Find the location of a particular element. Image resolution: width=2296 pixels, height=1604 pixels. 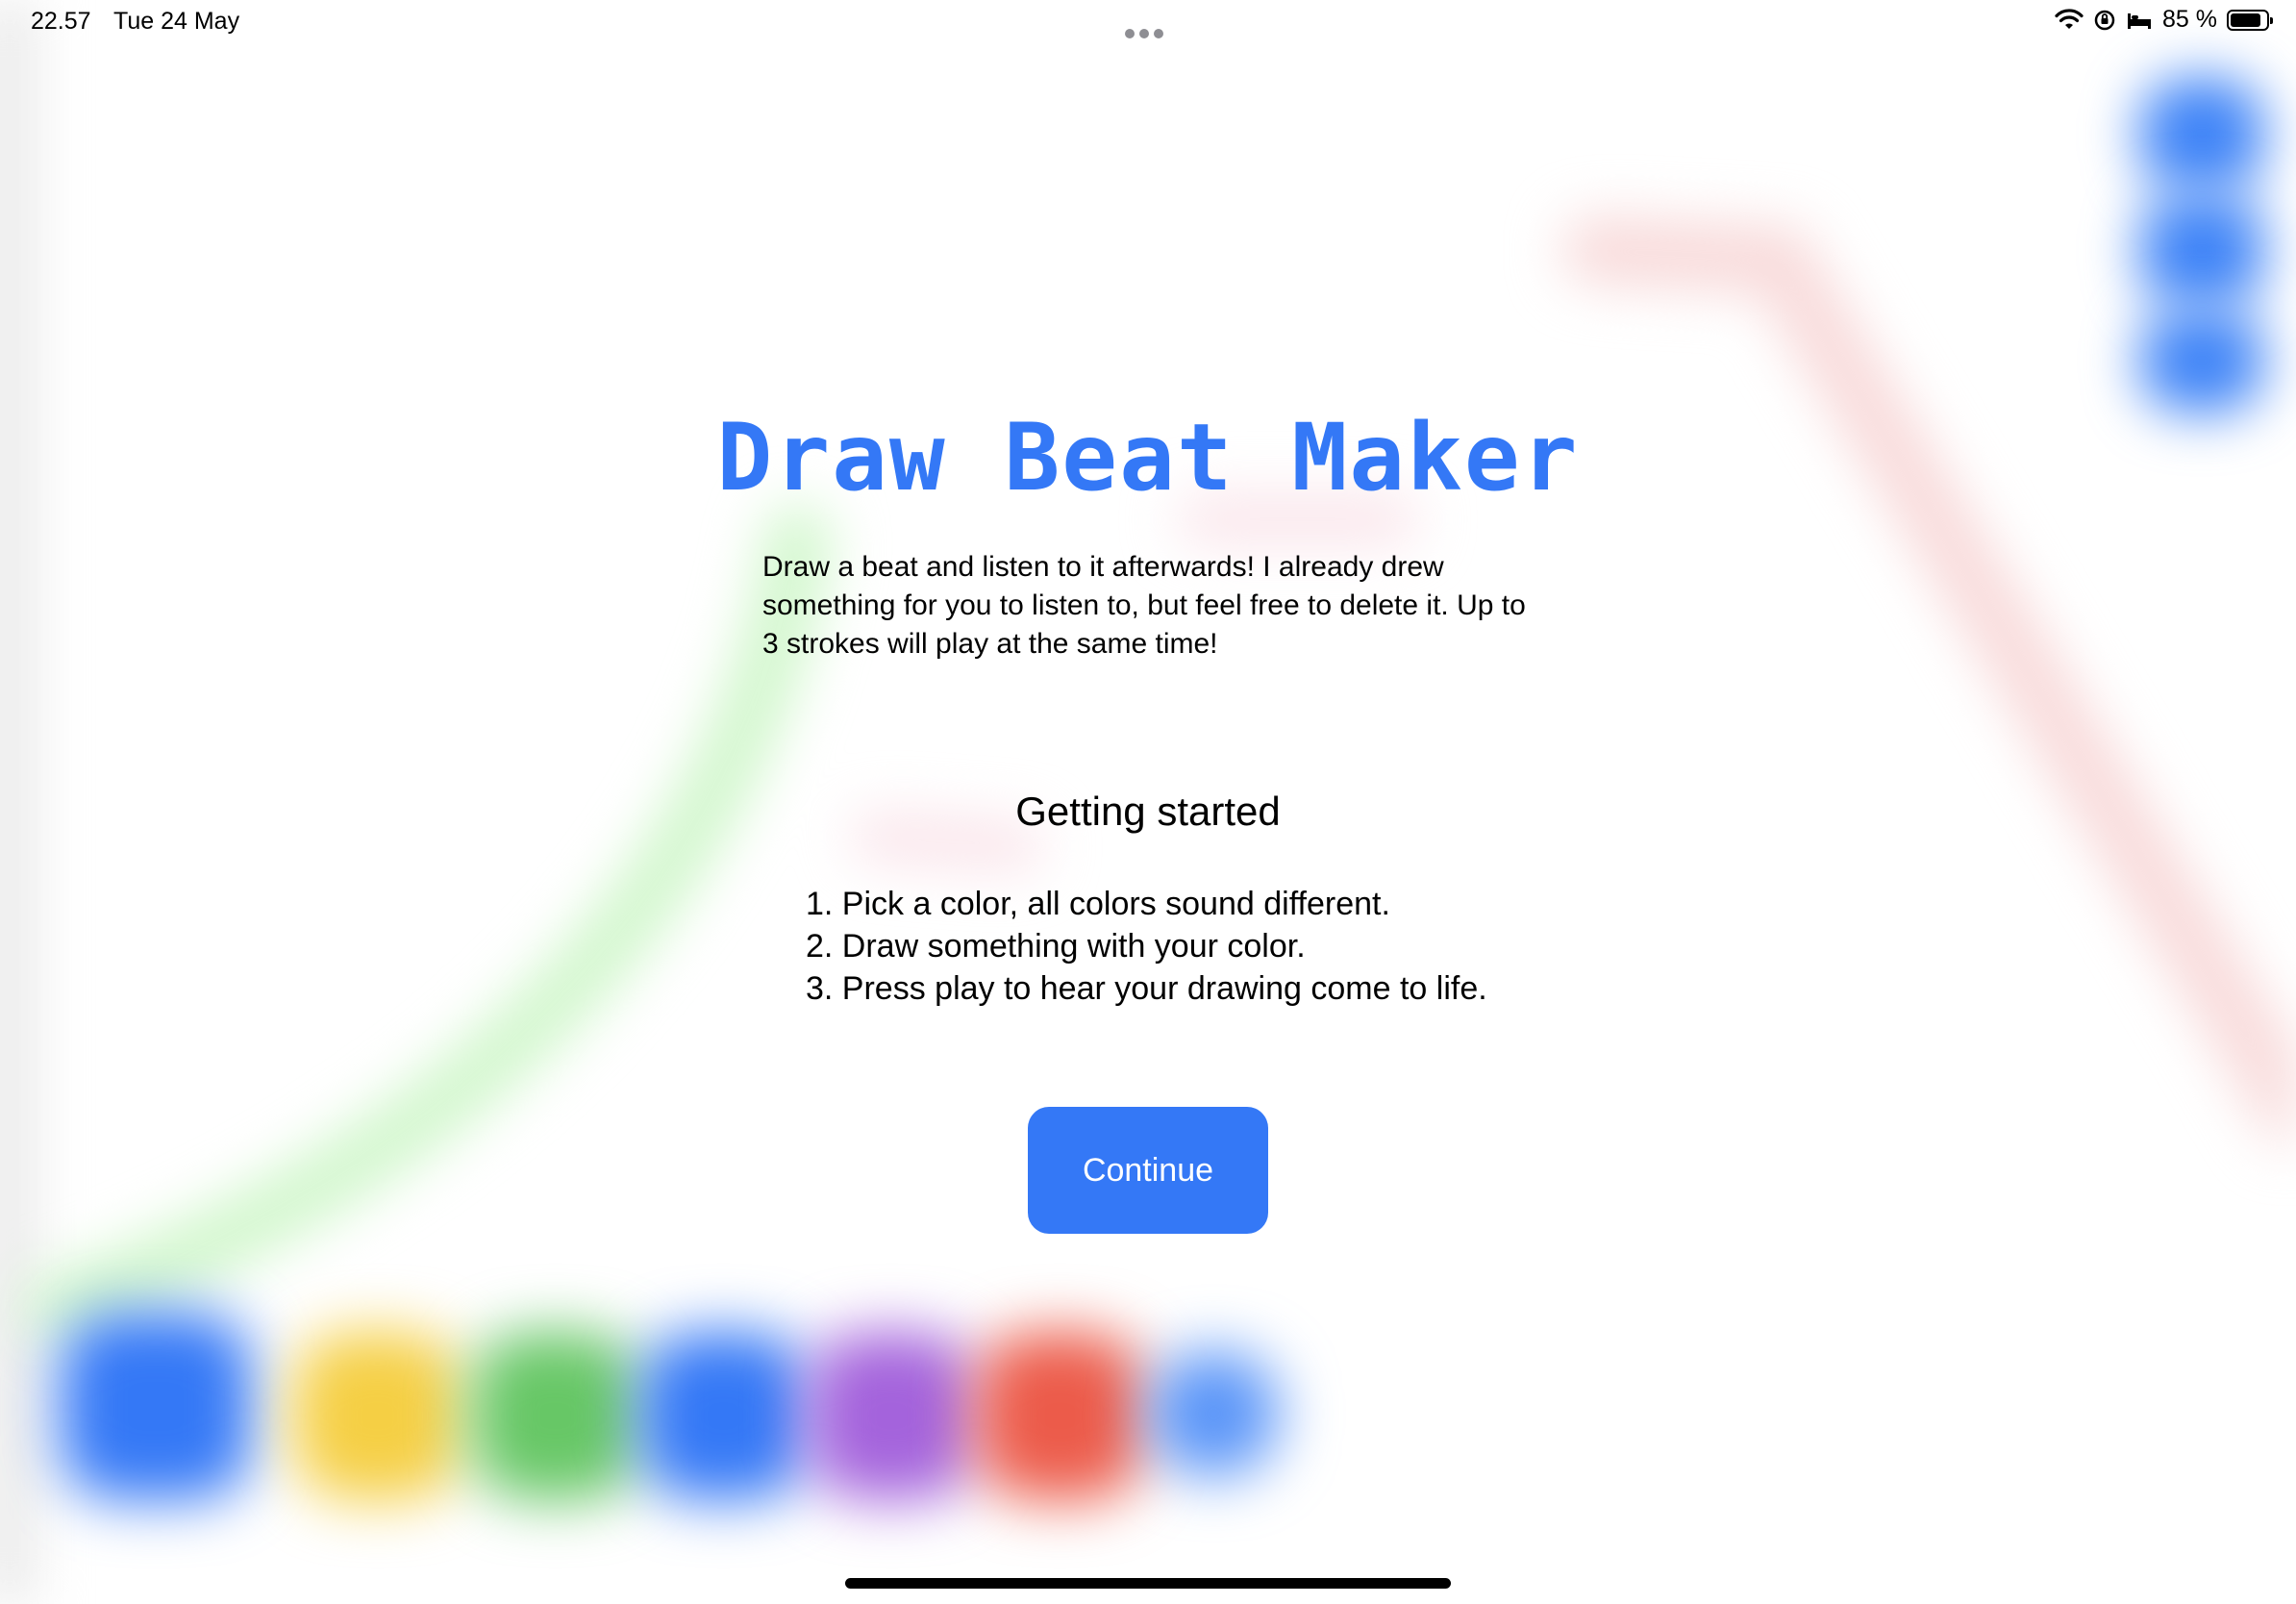

side-button-top is located at coordinates (2201, 134).